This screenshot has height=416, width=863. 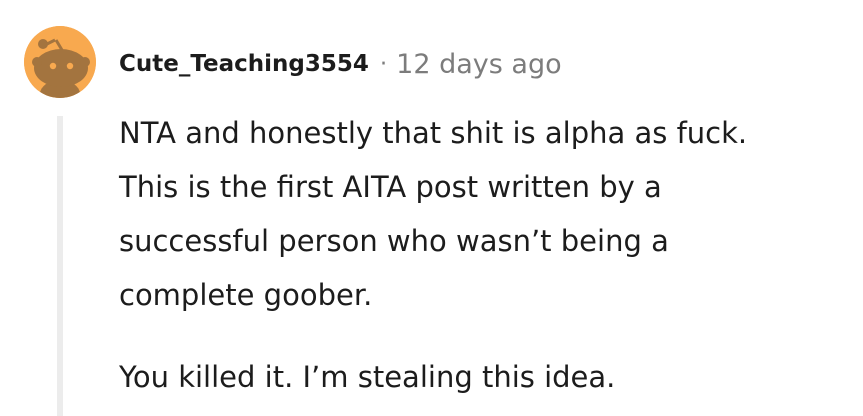 I want to click on user-avatar, so click(x=60, y=62).